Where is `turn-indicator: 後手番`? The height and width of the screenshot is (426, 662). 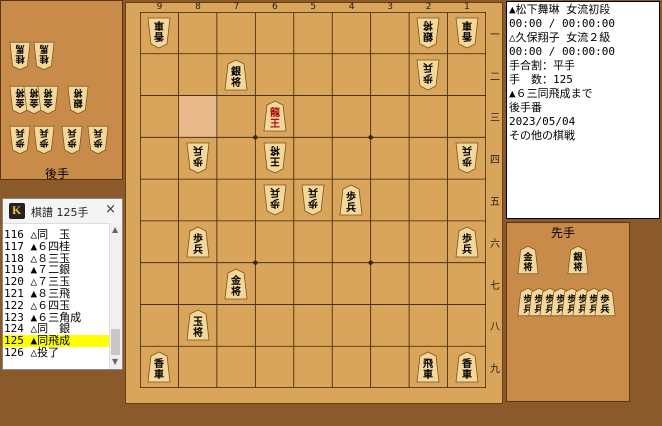
turn-indicator: 後手番 is located at coordinates (525, 107).